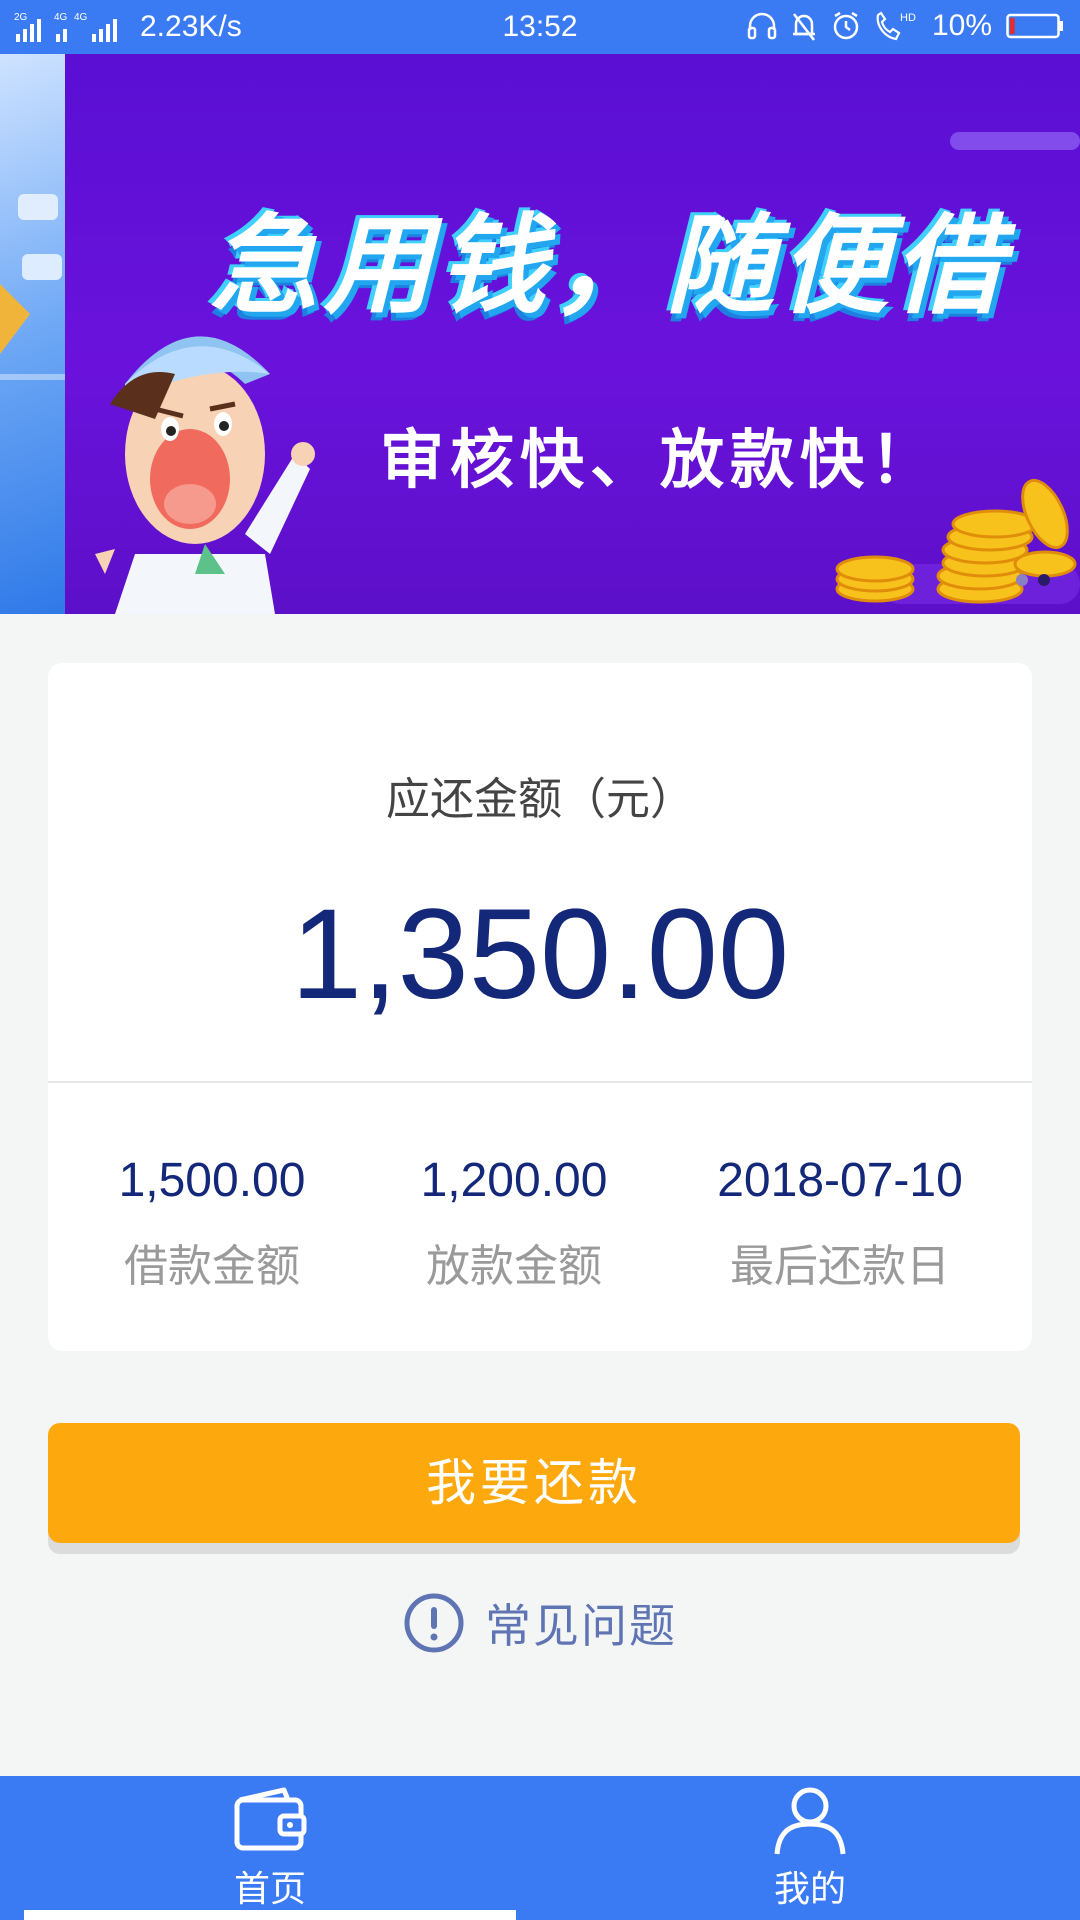 This screenshot has width=1080, height=1920. I want to click on due-date-label: 最后还款日, so click(840, 1266).